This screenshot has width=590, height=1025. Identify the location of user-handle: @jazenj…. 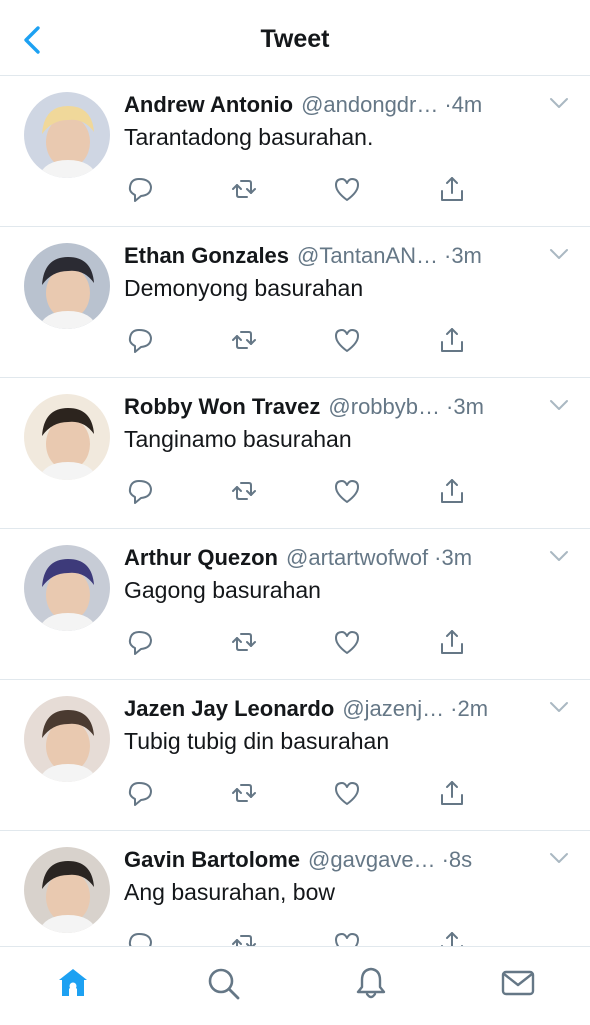
(393, 708).